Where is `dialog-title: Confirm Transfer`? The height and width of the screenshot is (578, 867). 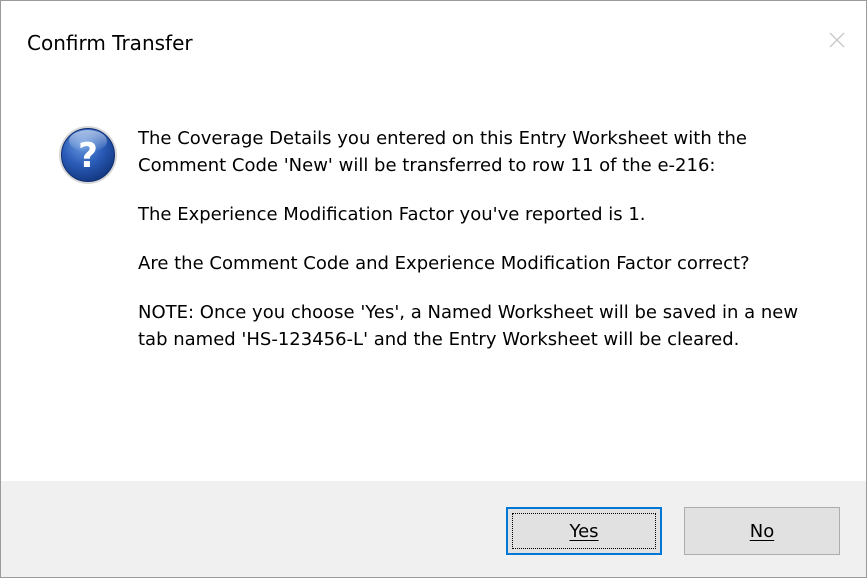
dialog-title: Confirm Transfer is located at coordinates (110, 43).